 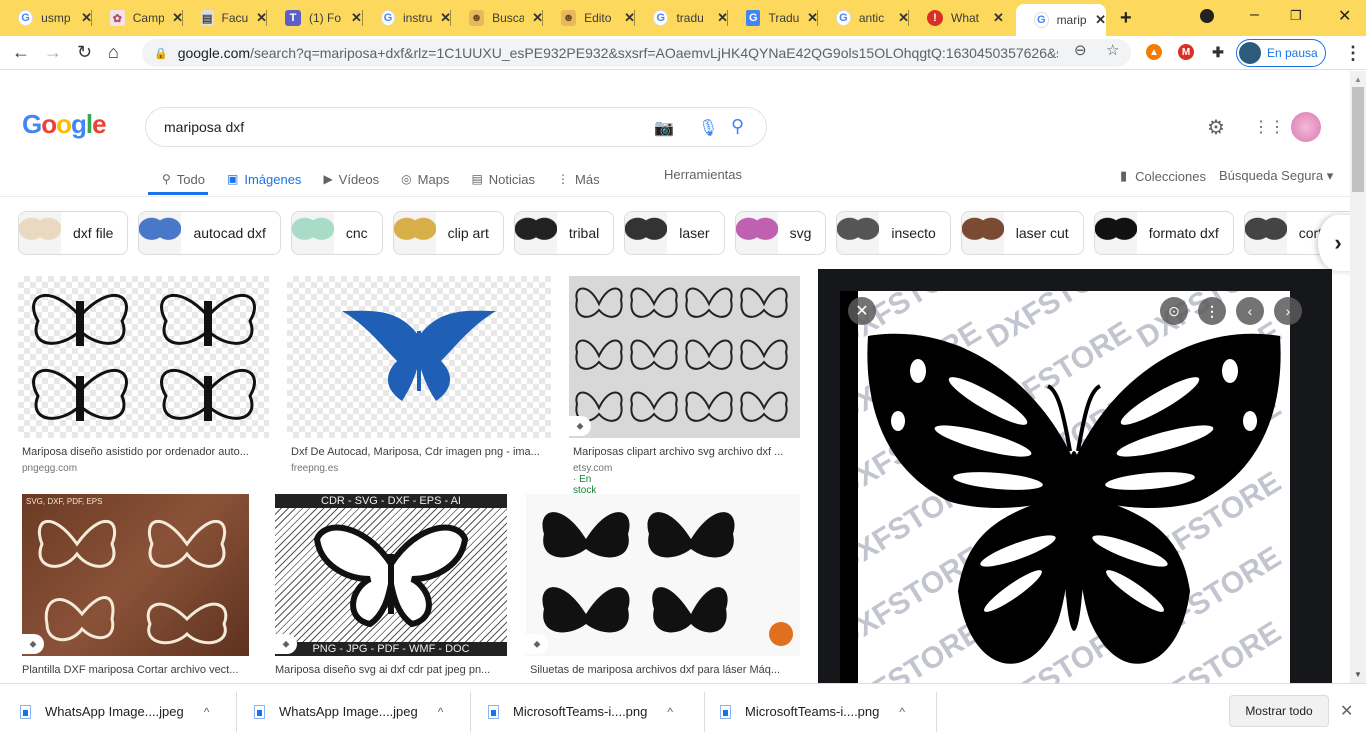 I want to click on google-doodle-logo: Google, so click(x=64, y=124).